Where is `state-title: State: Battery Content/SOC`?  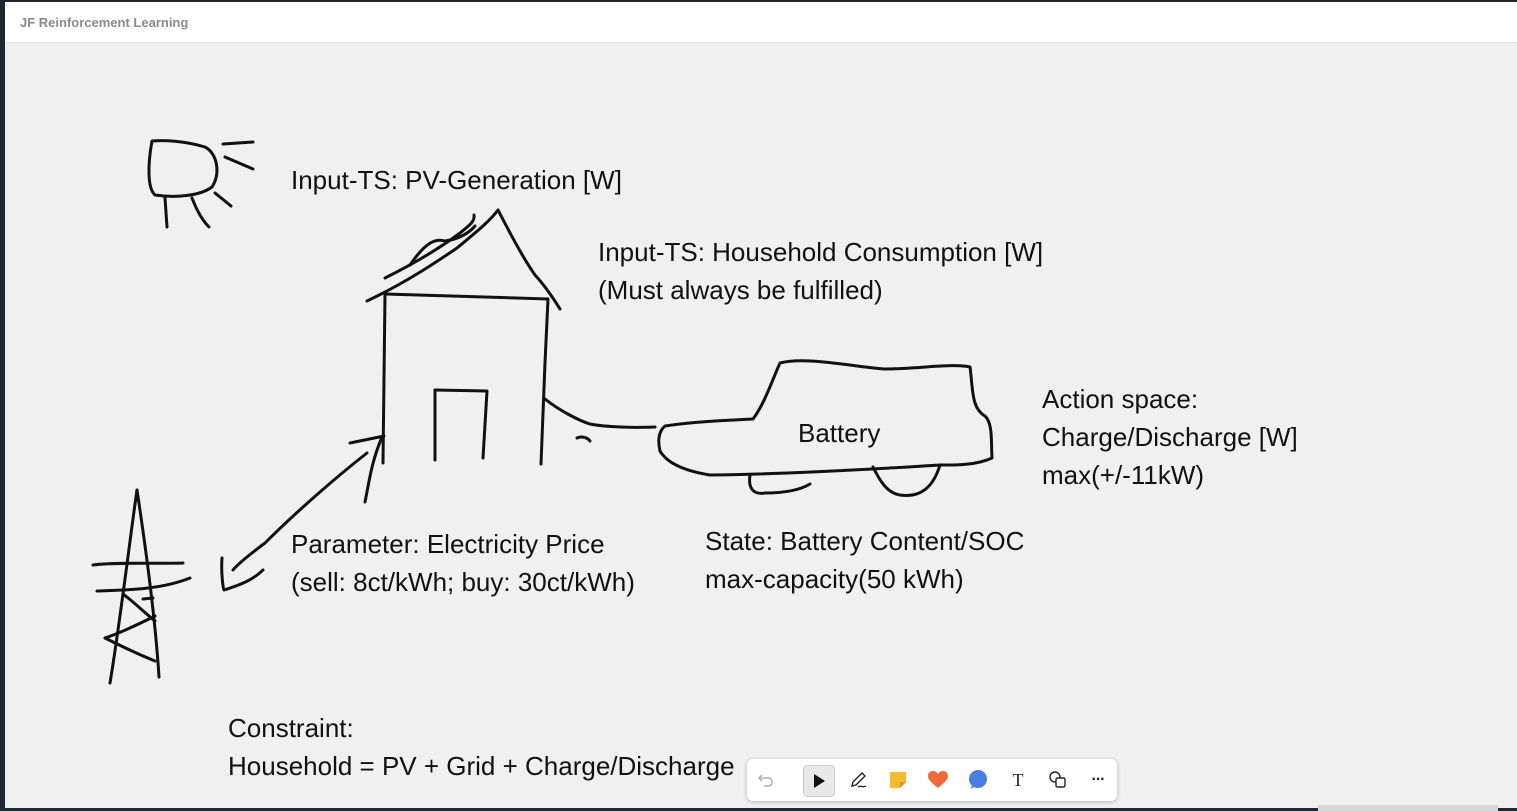
state-title: State: Battery Content/SOC is located at coordinates (865, 541).